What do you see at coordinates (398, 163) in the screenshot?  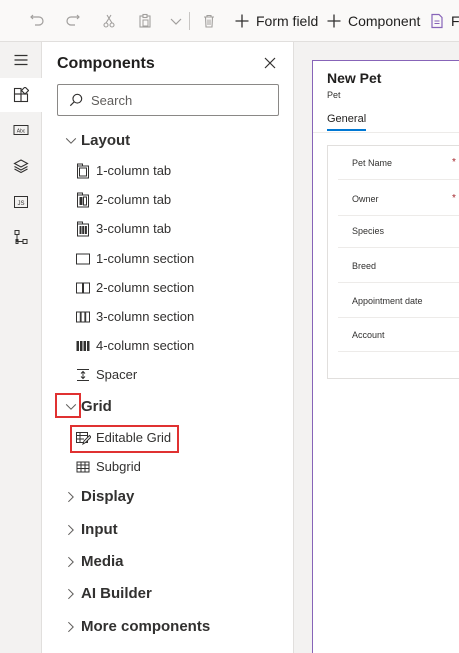 I see `field-pet-name: Pet Name *` at bounding box center [398, 163].